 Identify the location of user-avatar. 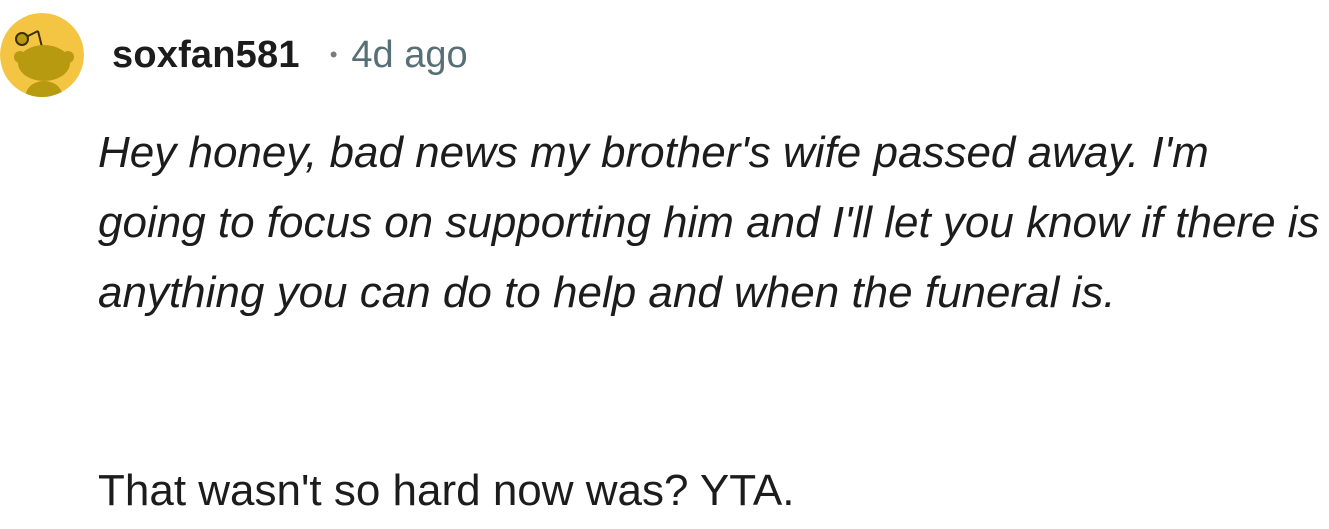
(42, 55).